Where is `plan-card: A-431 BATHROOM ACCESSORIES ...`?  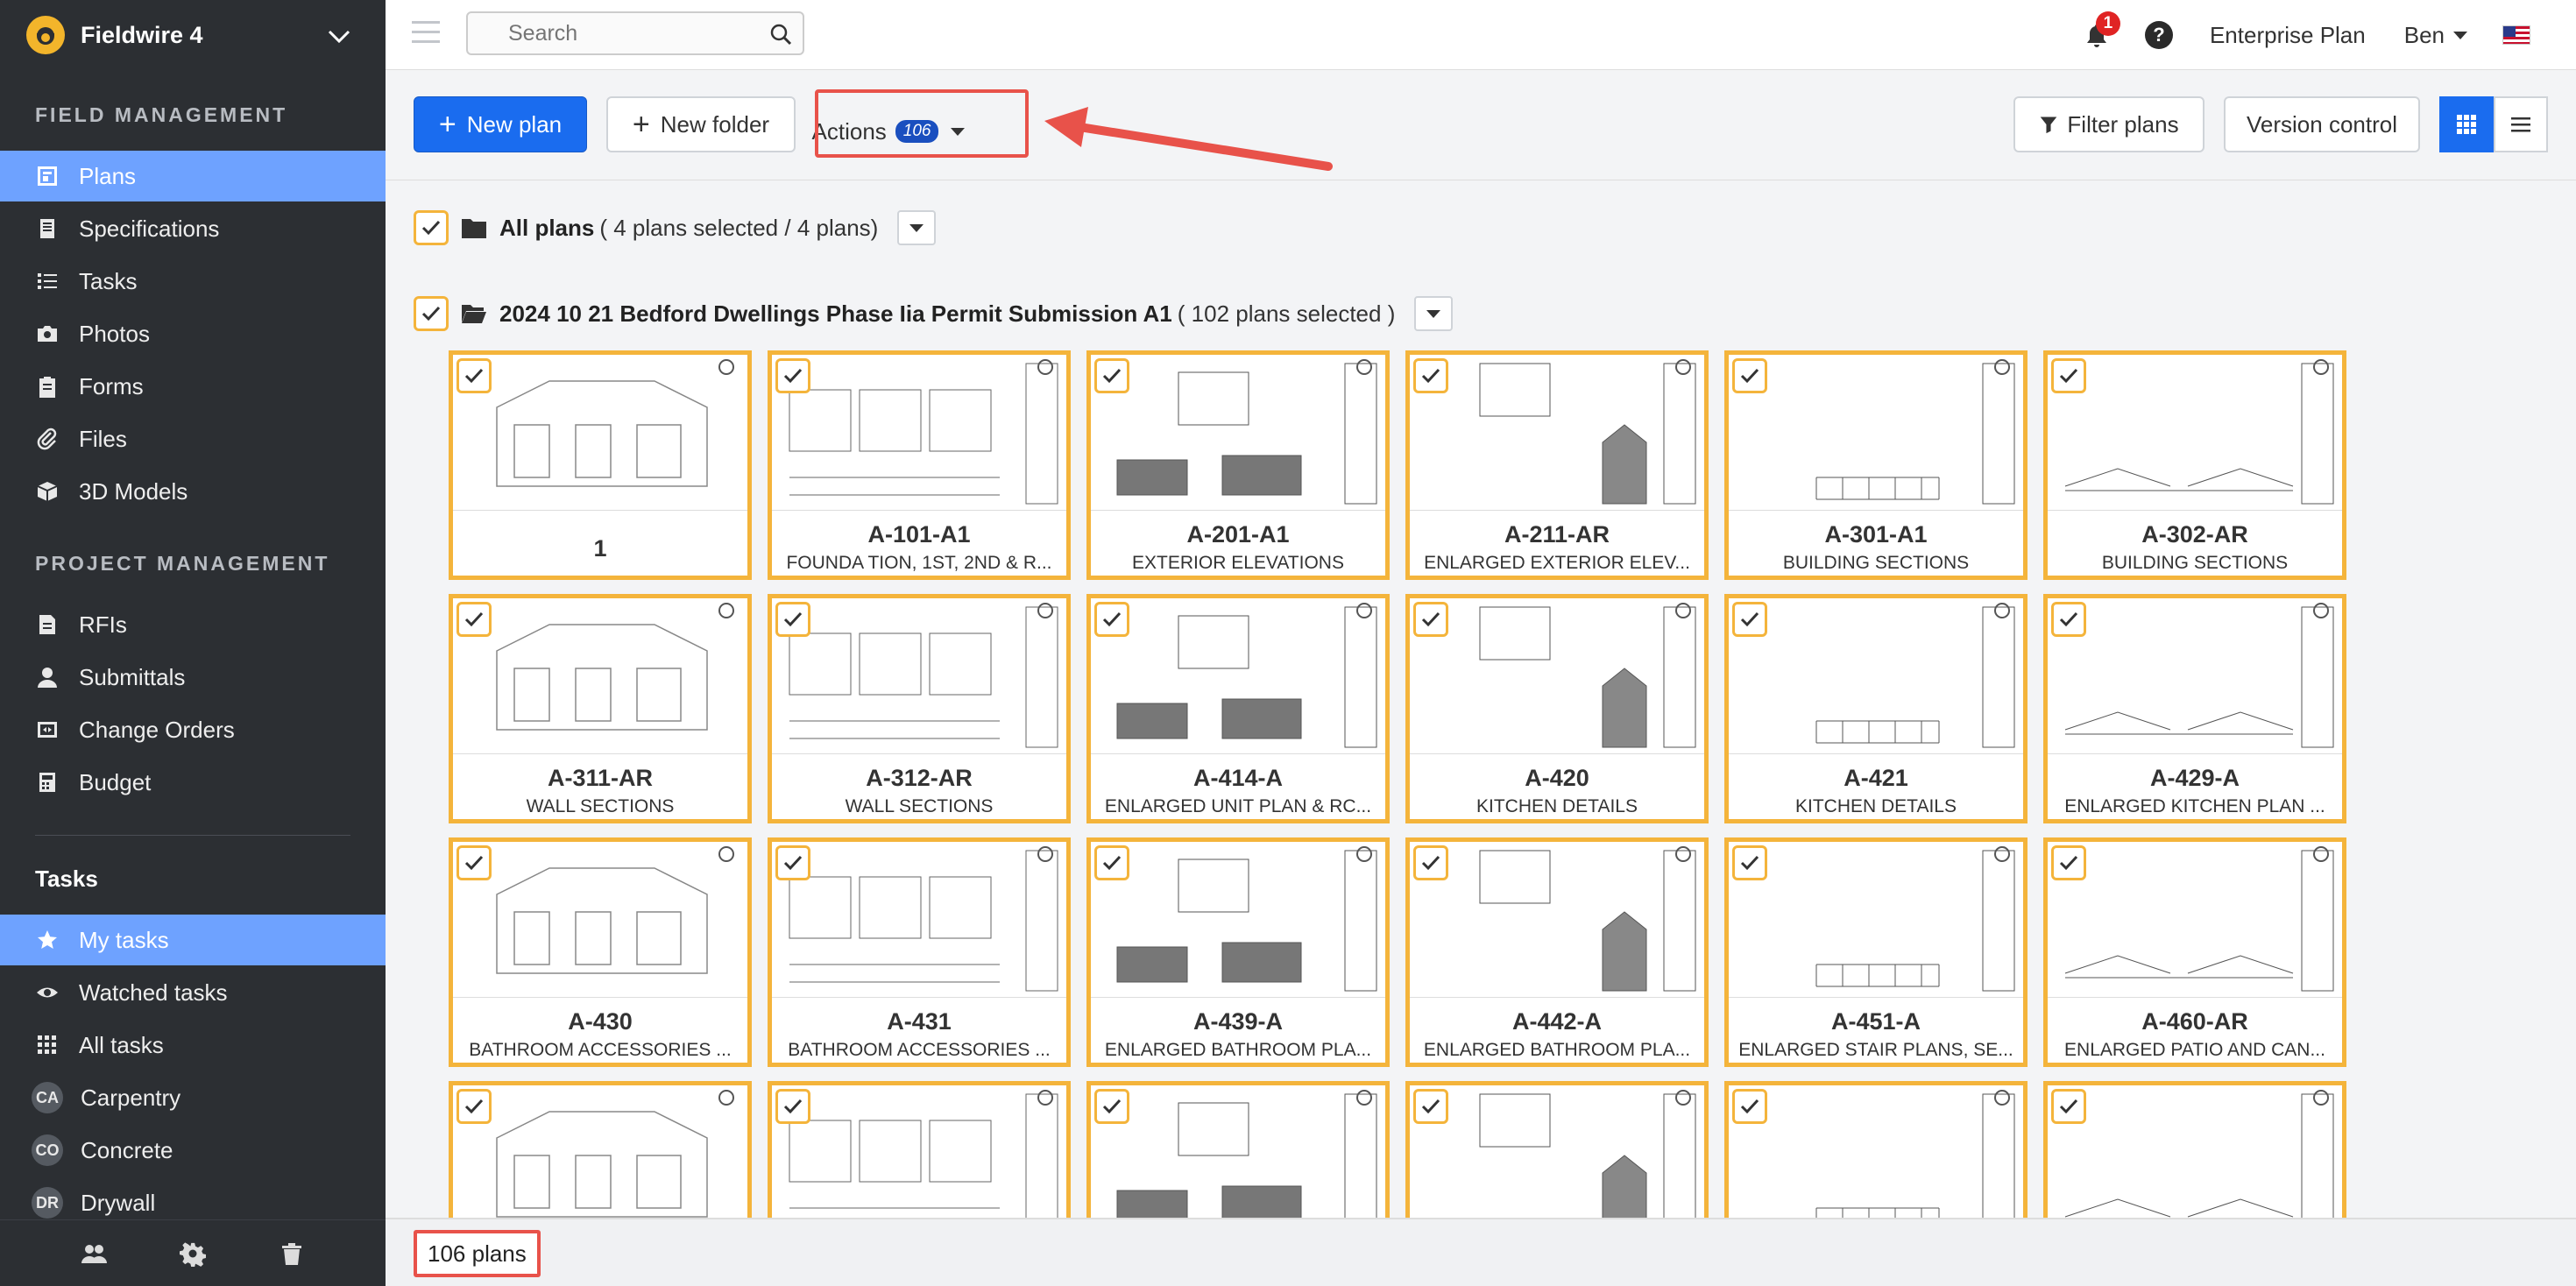
plan-card: A-431 BATHROOM ACCESSORIES ... is located at coordinates (919, 952).